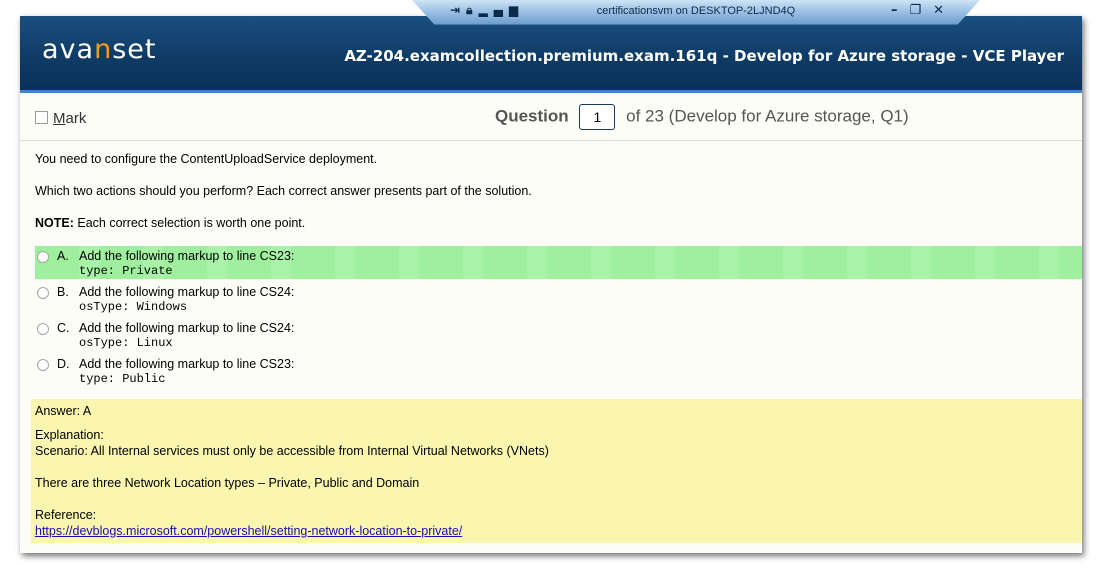  What do you see at coordinates (63, 256) in the screenshot?
I see `option-letter: A.` at bounding box center [63, 256].